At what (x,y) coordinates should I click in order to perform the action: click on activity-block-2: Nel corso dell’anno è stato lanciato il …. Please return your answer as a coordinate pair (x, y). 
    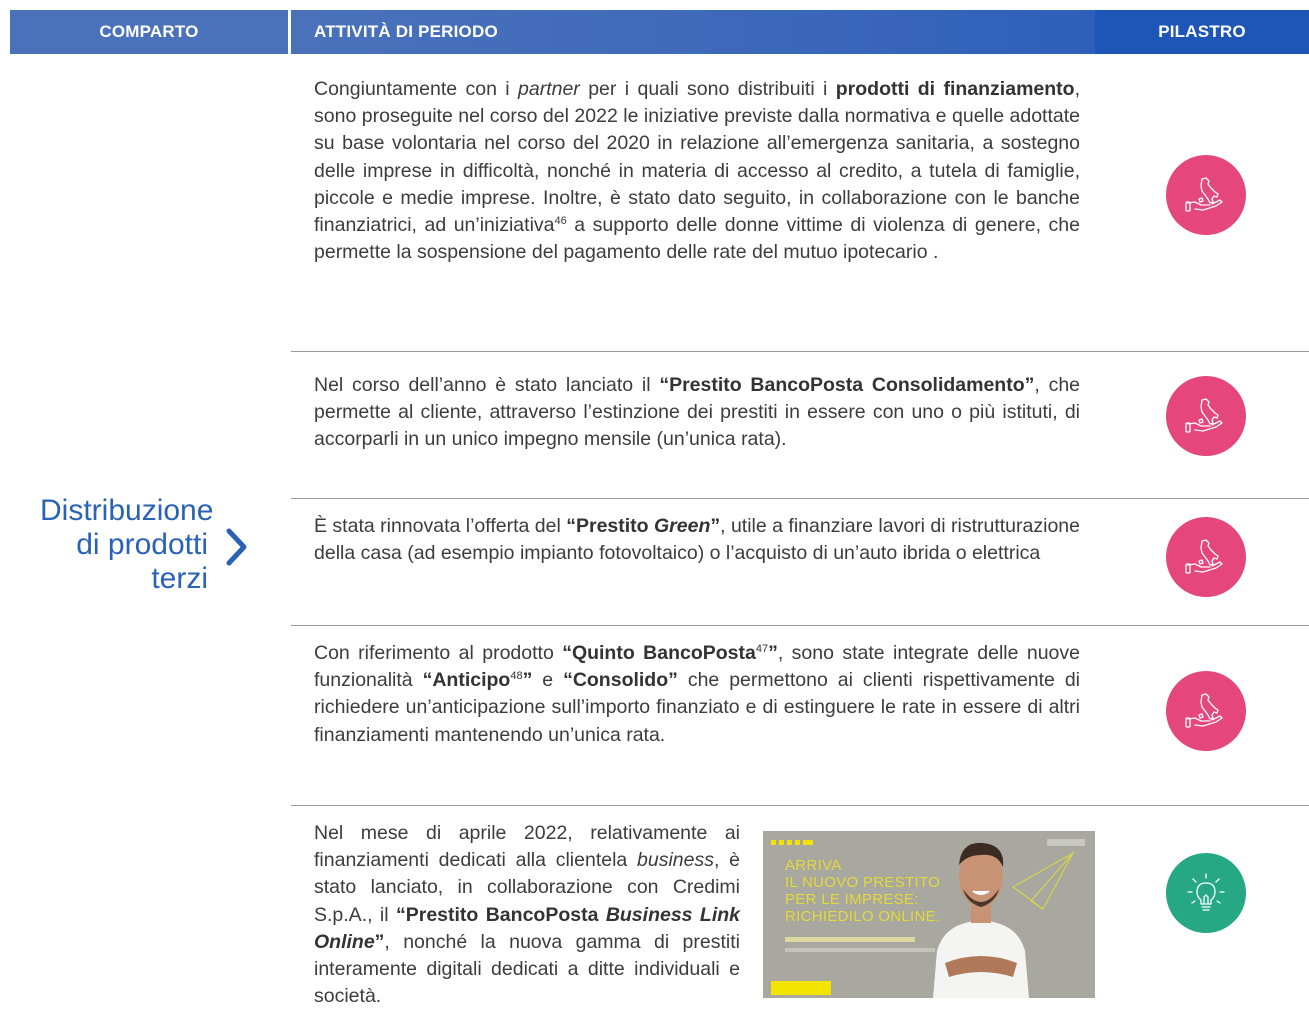
    Looking at the image, I should click on (697, 413).